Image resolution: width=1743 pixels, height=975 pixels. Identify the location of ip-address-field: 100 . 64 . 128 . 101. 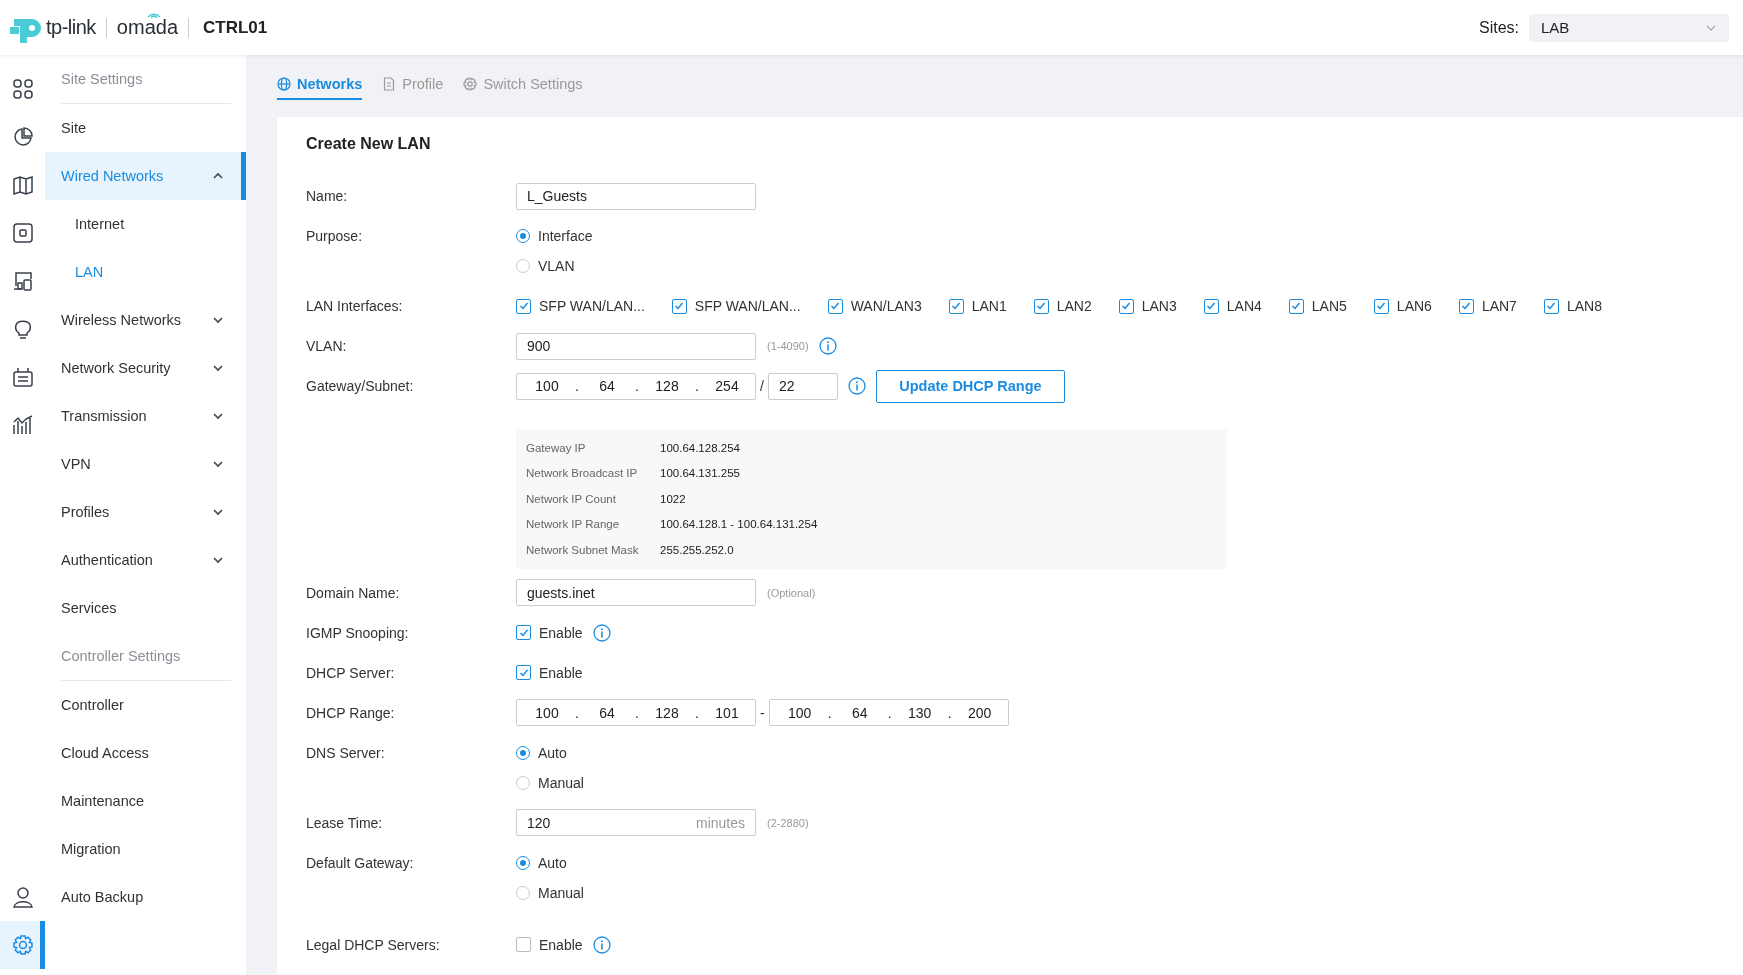
(636, 712).